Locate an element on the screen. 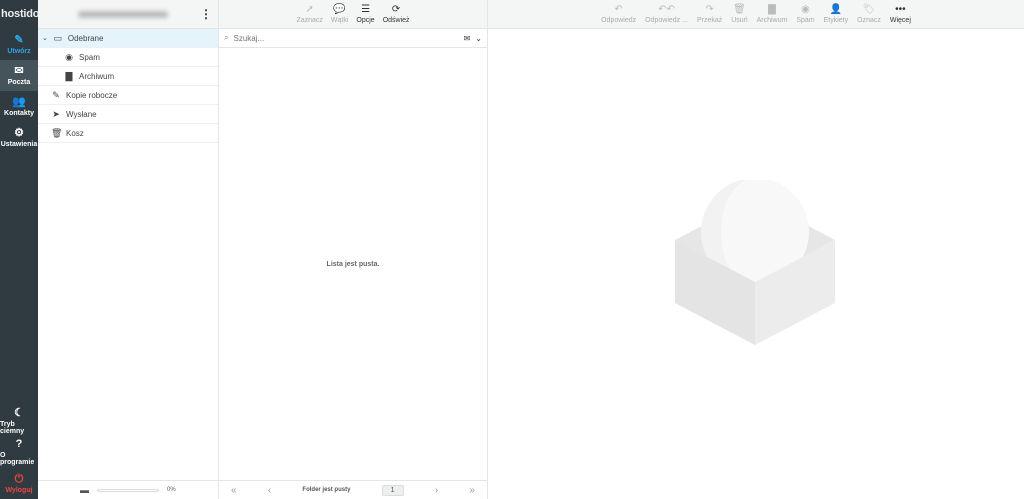 Image resolution: width=1024 pixels, height=499 pixels. mail-label: Poczta is located at coordinates (19, 82).